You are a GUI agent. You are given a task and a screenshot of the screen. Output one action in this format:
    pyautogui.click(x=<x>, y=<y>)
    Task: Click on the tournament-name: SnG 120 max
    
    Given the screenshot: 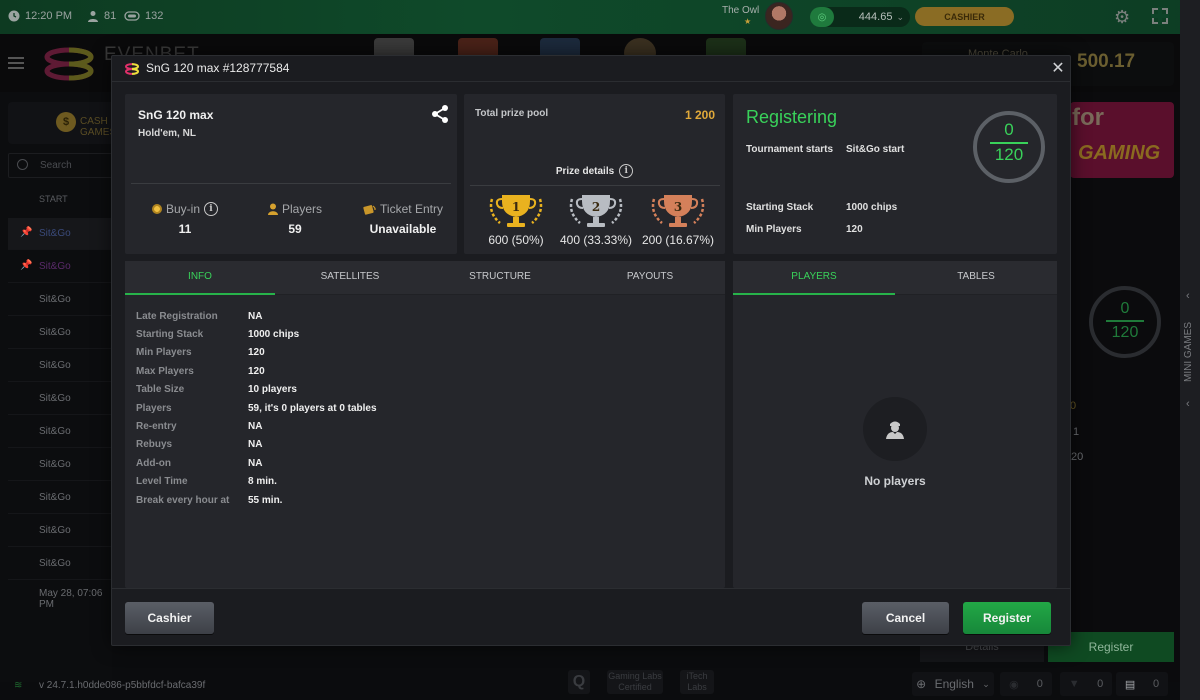 What is the action you would take?
    pyautogui.click(x=176, y=115)
    